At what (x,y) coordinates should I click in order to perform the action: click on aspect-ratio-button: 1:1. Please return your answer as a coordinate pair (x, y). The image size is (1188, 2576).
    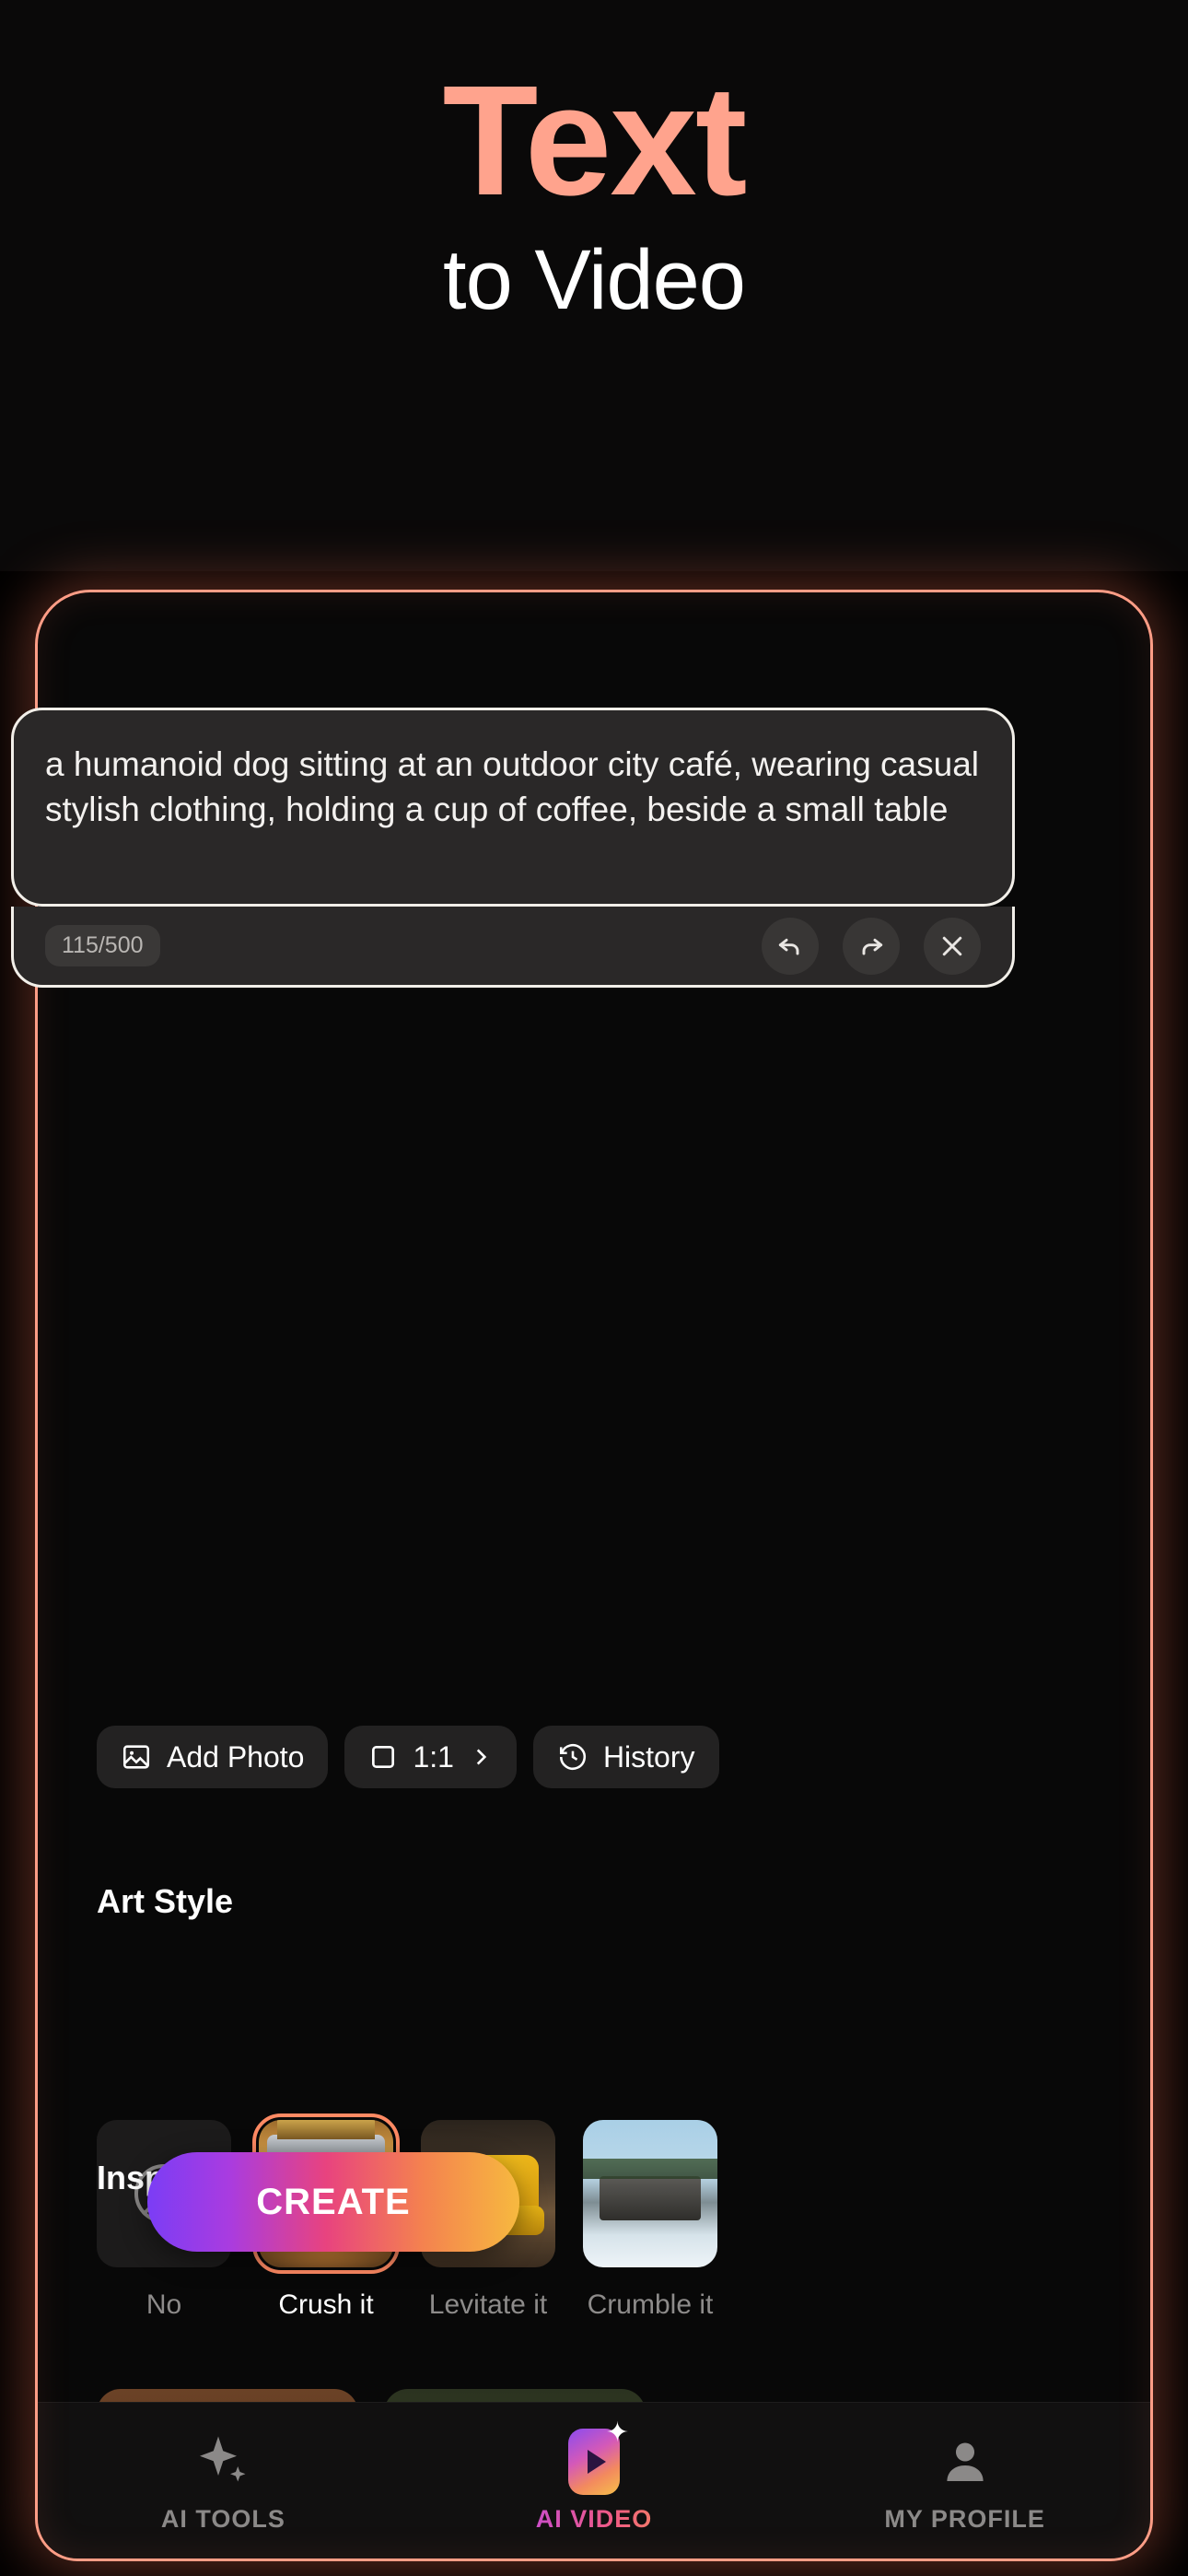
    Looking at the image, I should click on (430, 1757).